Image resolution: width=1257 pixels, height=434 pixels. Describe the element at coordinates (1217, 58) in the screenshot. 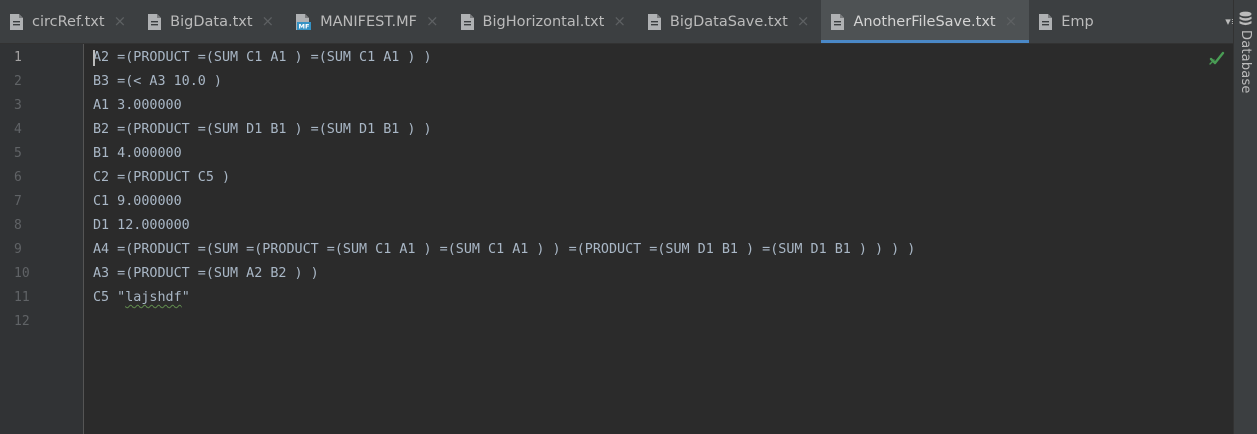

I see `inspection-ok-icon` at that location.